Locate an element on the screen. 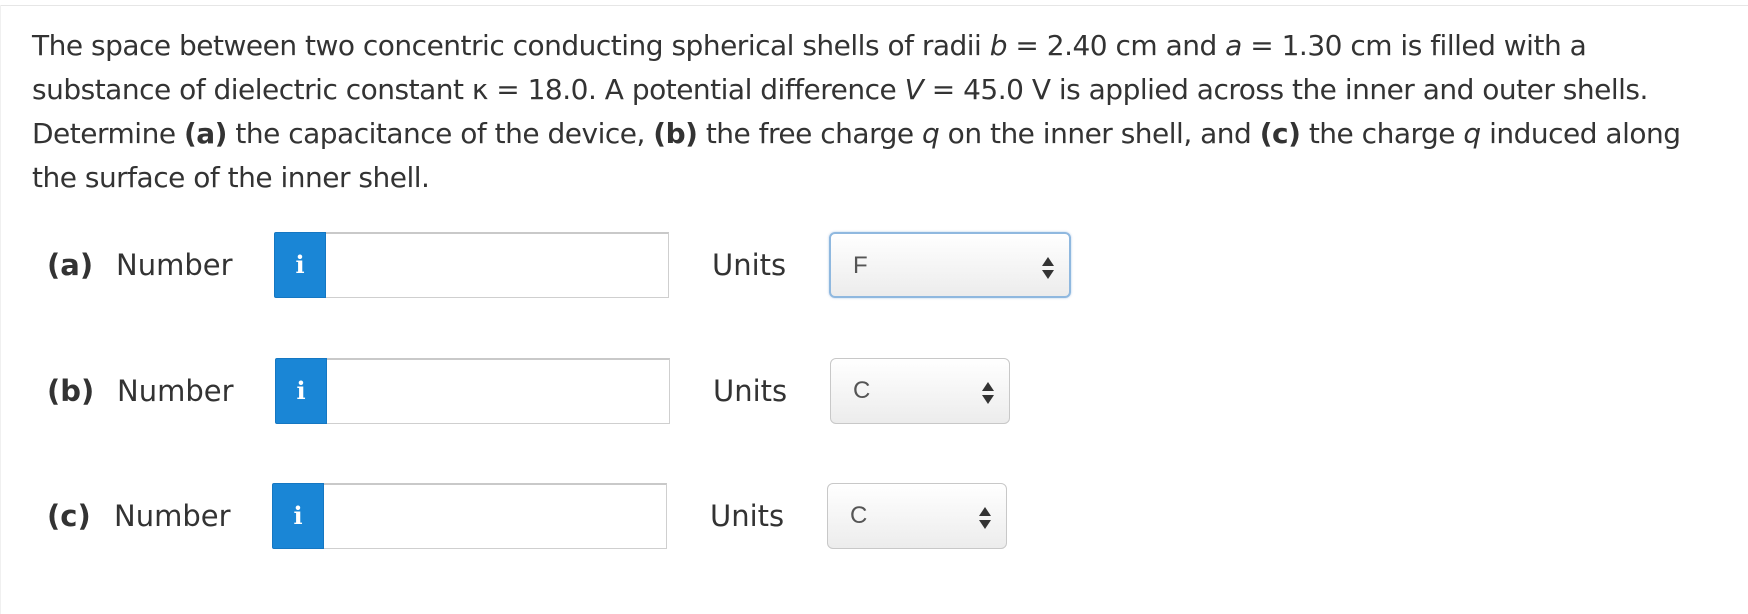 This screenshot has height=614, width=1748. units-label-a: Units is located at coordinates (749, 265).